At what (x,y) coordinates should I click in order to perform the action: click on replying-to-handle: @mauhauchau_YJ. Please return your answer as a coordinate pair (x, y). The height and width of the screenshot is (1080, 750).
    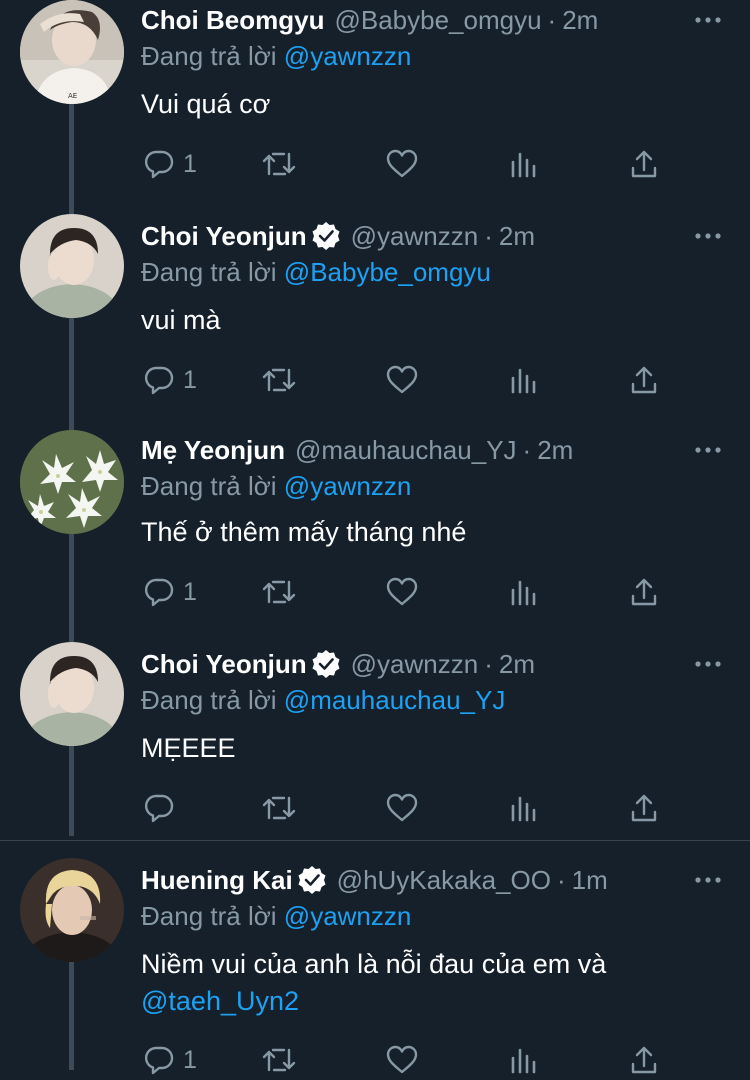
    Looking at the image, I should click on (395, 700).